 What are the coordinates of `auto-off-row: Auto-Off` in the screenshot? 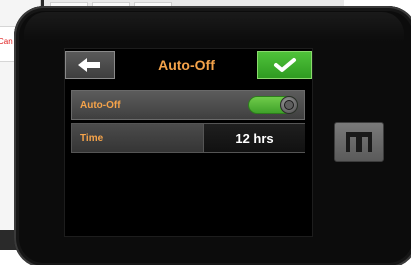 It's located at (188, 105).